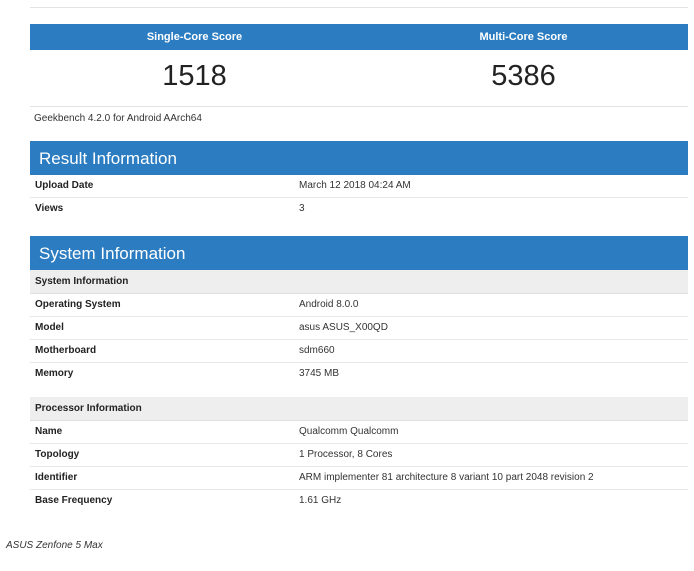 The image size is (694, 571). What do you see at coordinates (78, 304) in the screenshot?
I see `row-key: Operating System` at bounding box center [78, 304].